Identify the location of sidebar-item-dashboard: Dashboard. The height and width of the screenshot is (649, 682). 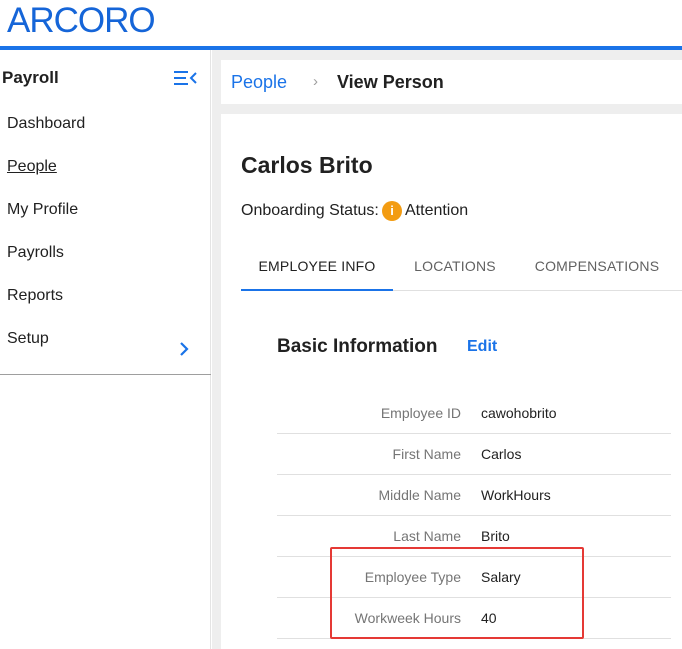
(105, 123).